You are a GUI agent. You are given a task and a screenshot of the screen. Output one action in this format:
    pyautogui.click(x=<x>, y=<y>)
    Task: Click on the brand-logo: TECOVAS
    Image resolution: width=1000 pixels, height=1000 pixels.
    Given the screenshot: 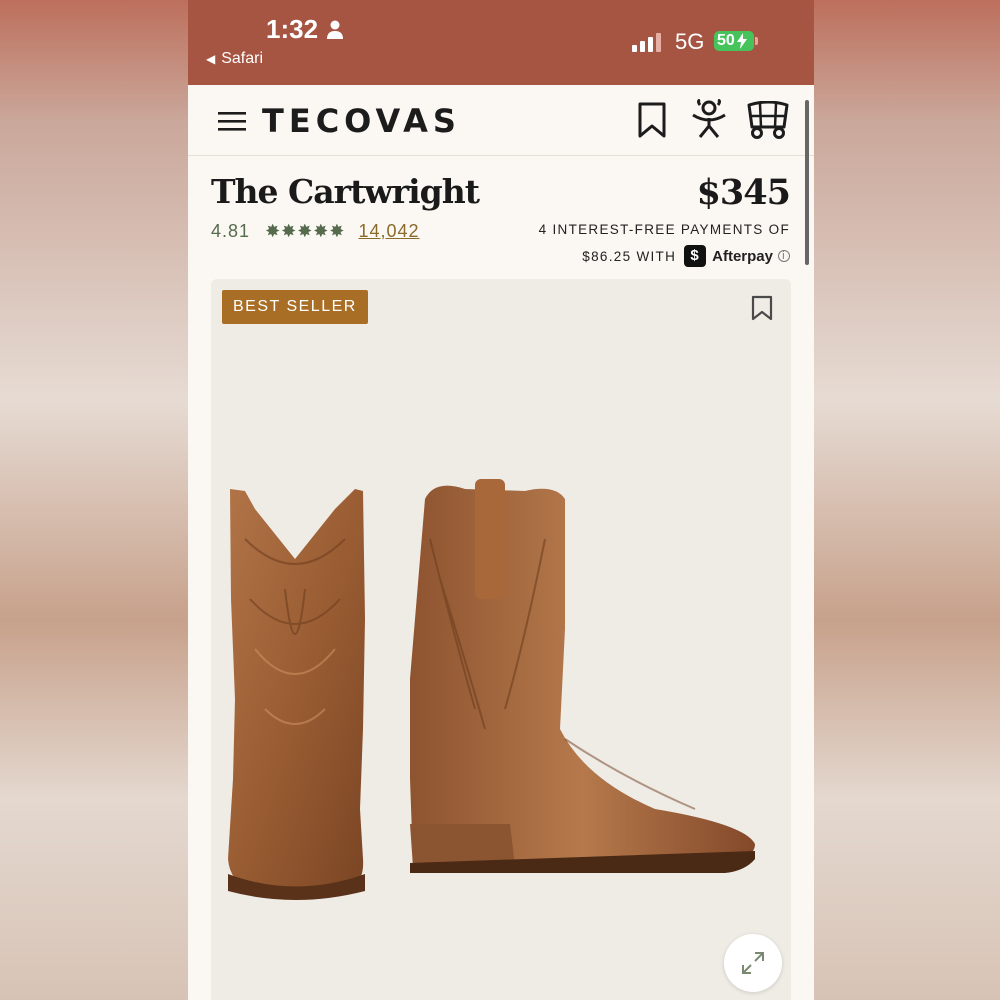 What is the action you would take?
    pyautogui.click(x=361, y=121)
    